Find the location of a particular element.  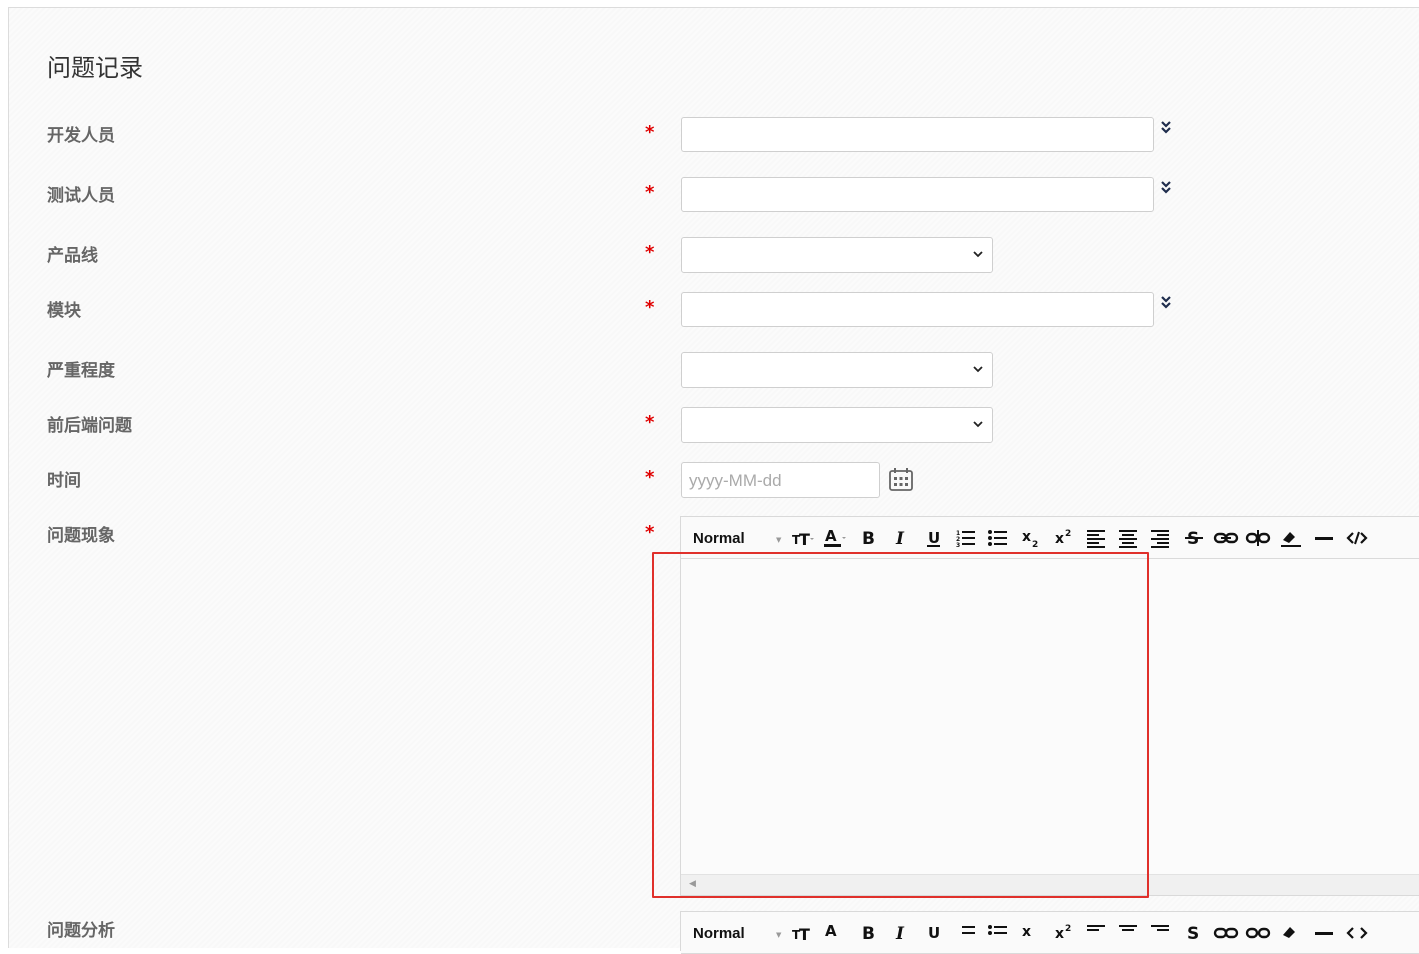

scroll-left-icon: ◀ is located at coordinates (692, 884).